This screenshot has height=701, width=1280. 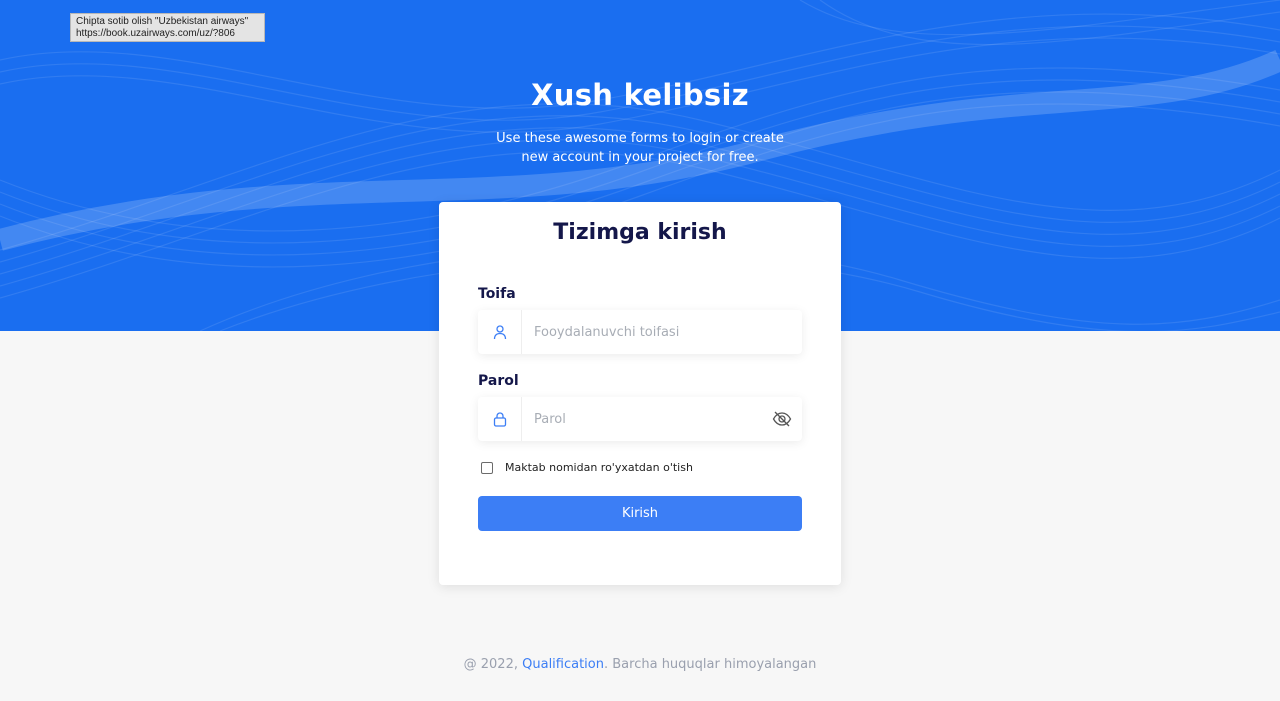 I want to click on school-register-option: Maktab nomidan ro'yxatdan o'tish, so click(x=587, y=467).